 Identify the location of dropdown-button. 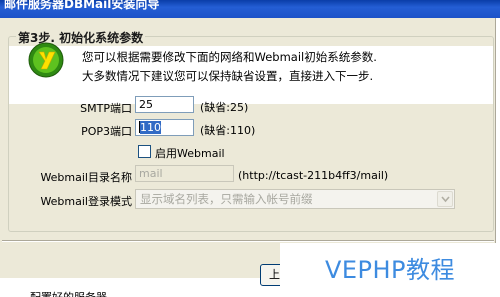
(445, 199).